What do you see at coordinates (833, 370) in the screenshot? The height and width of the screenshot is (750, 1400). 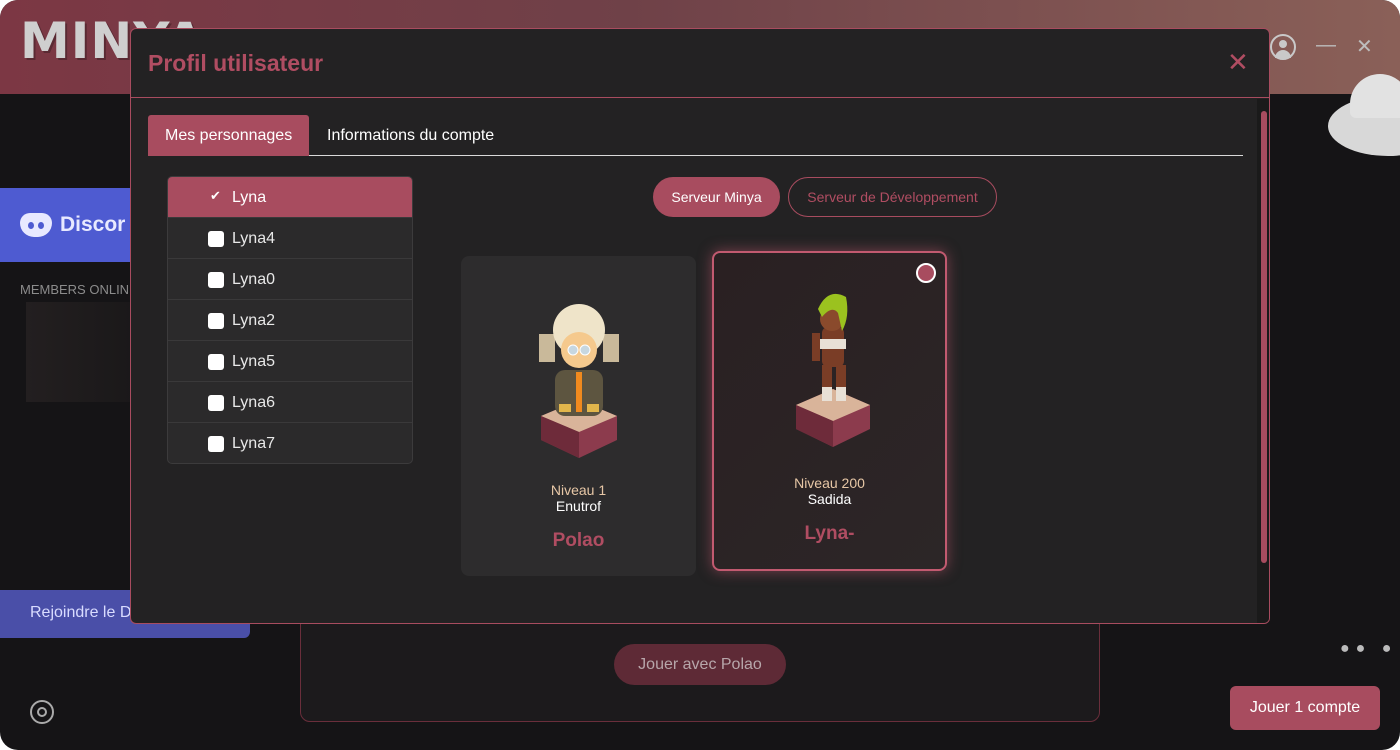 I see `sadida-sprite` at bounding box center [833, 370].